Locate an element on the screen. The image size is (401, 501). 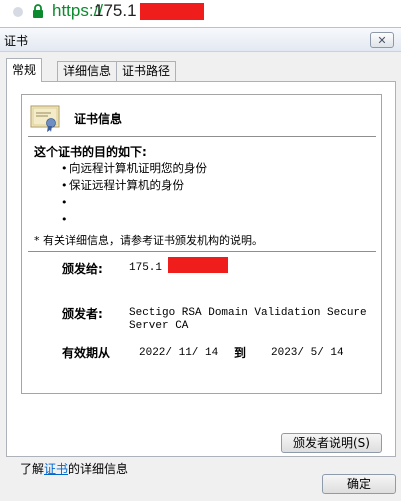
button-label: 确定 is located at coordinates (358, 484).